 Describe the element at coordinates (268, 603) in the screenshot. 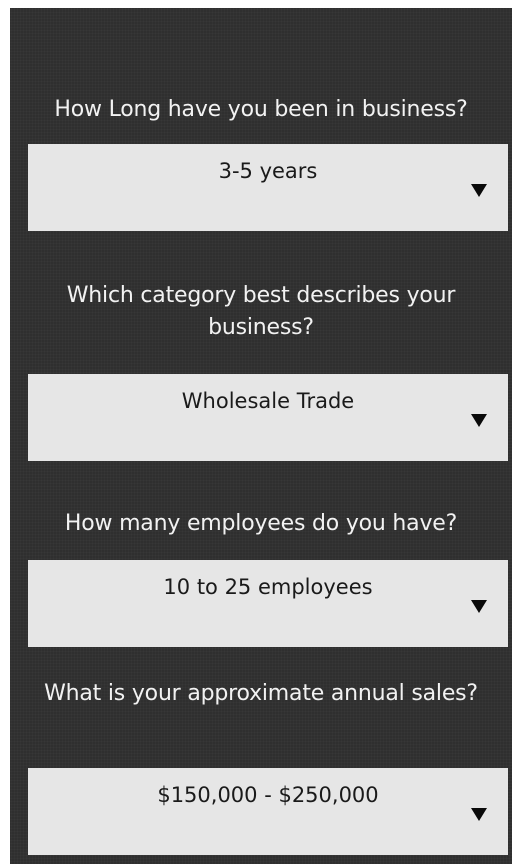

I see `employee-count-select: 10 to 25 employees` at that location.